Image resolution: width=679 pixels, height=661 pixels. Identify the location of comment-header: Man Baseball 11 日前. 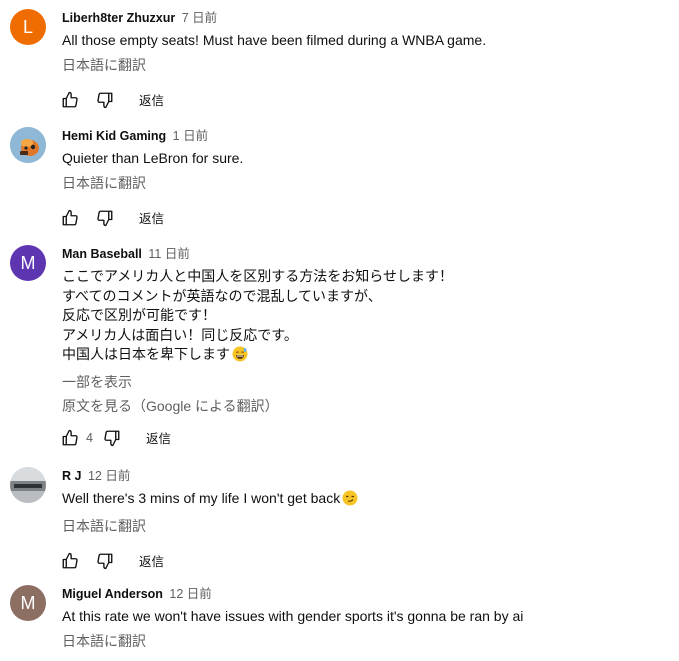
(365, 254).